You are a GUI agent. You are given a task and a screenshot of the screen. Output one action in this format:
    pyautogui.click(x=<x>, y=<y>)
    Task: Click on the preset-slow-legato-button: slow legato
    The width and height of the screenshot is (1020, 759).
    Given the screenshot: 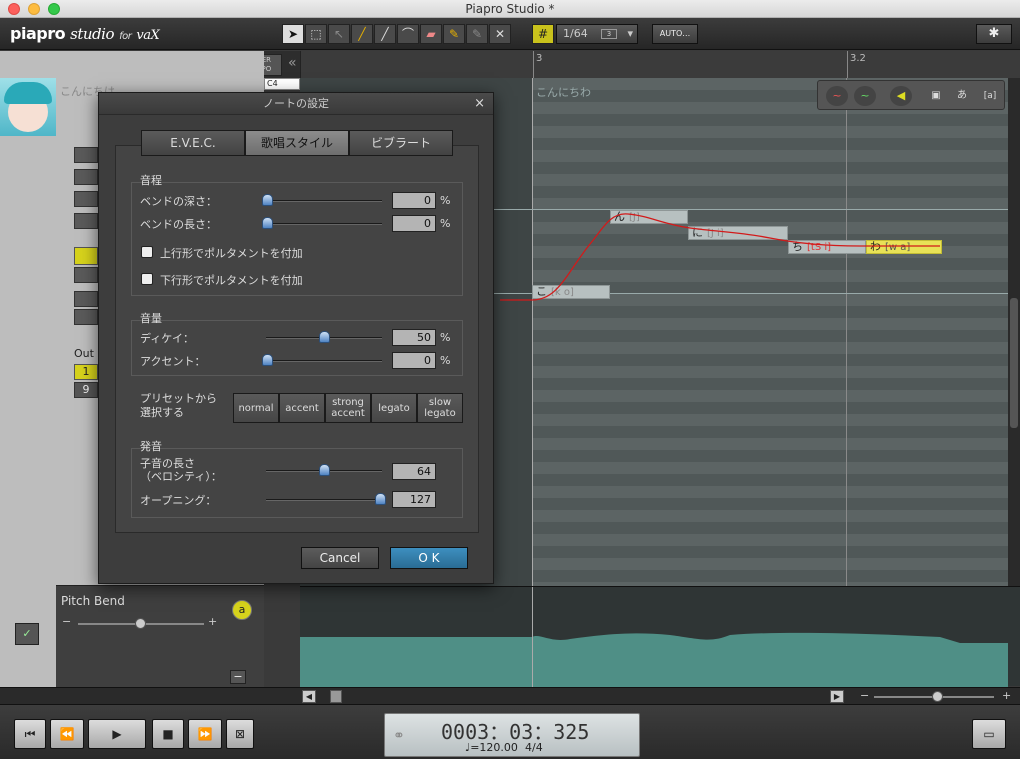 What is the action you would take?
    pyautogui.click(x=440, y=408)
    